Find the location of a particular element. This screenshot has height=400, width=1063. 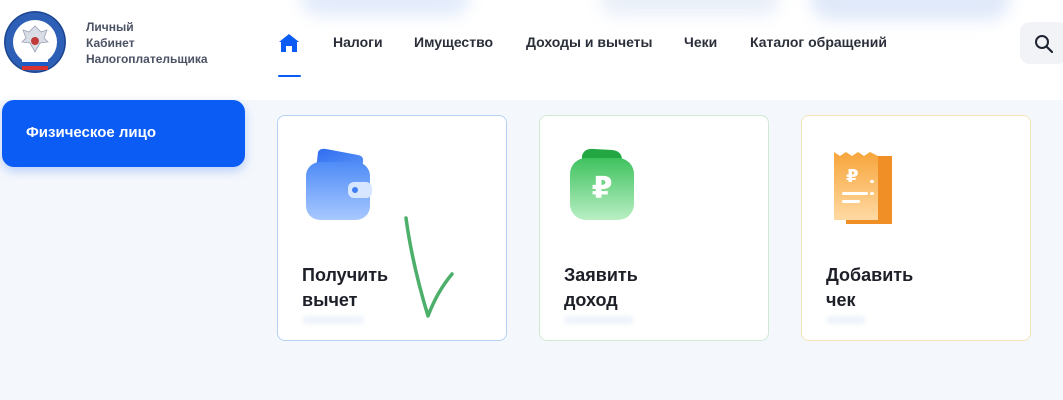

ruble-wallet-icon: ₽ is located at coordinates (602, 184).